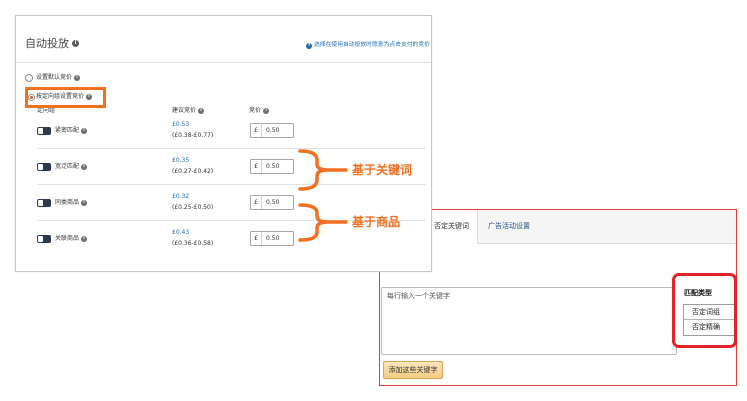  I want to click on row-name-text: 紧密匹配, so click(67, 130).